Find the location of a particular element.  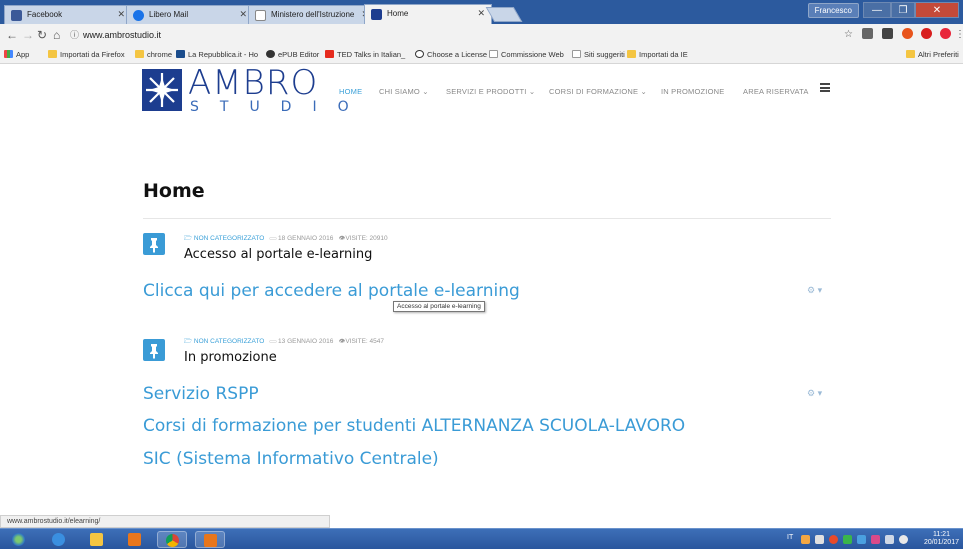

taskbar-chrome is located at coordinates (172, 539).